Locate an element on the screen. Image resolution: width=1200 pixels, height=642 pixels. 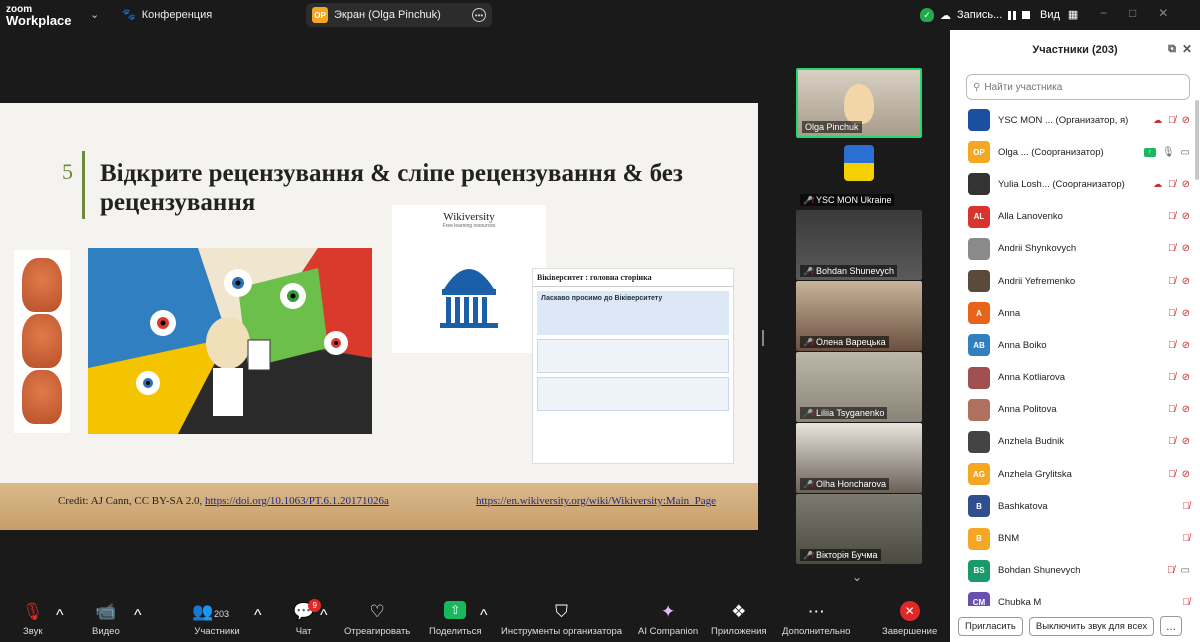
minimize-icon: − is located at coordinates (1103, 13).